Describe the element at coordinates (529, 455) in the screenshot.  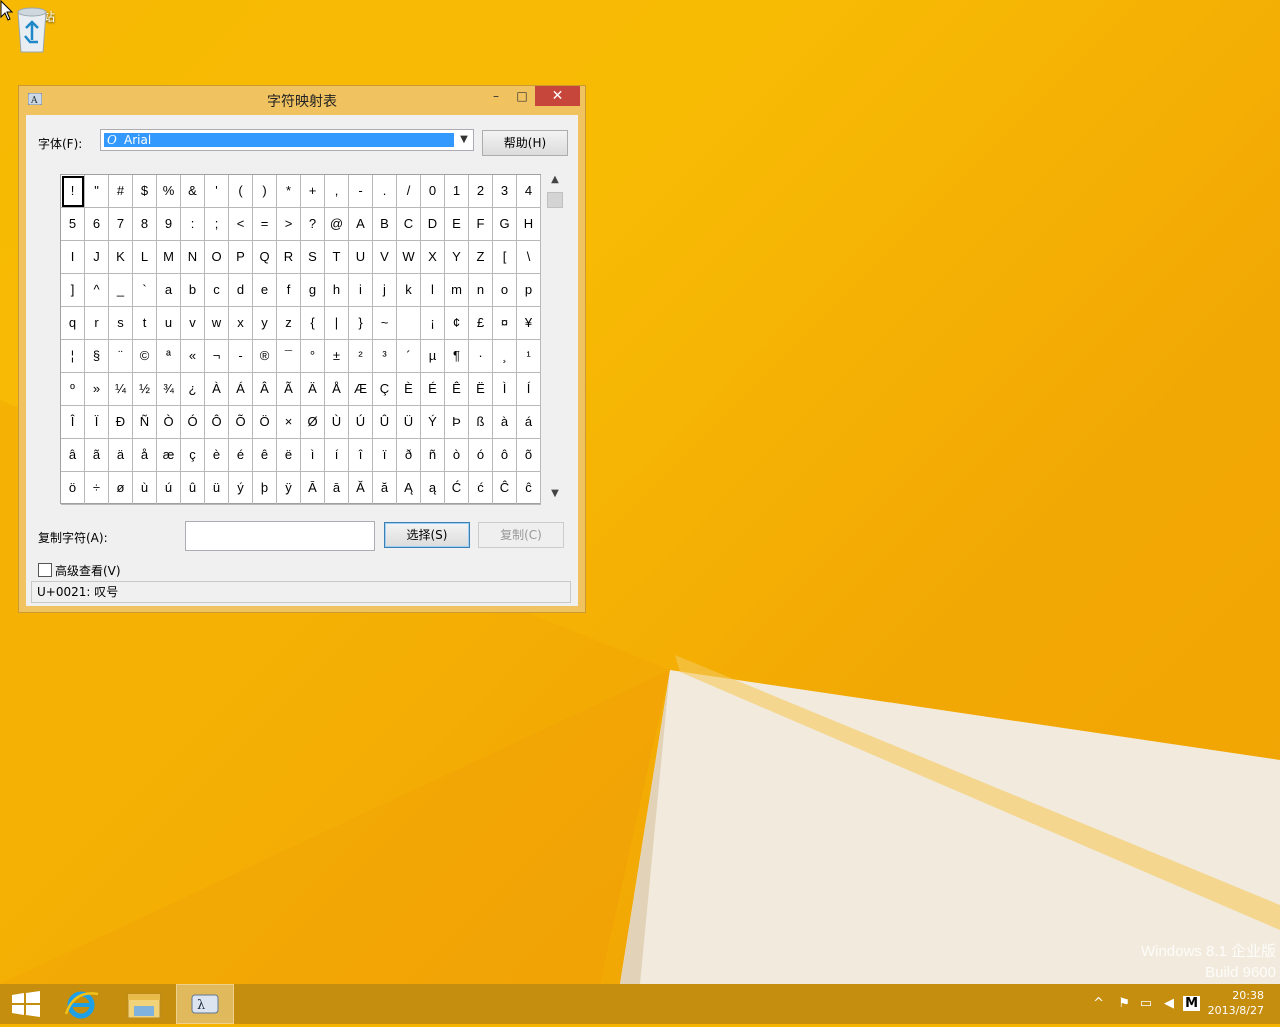
I see `character-cell: õ` at that location.